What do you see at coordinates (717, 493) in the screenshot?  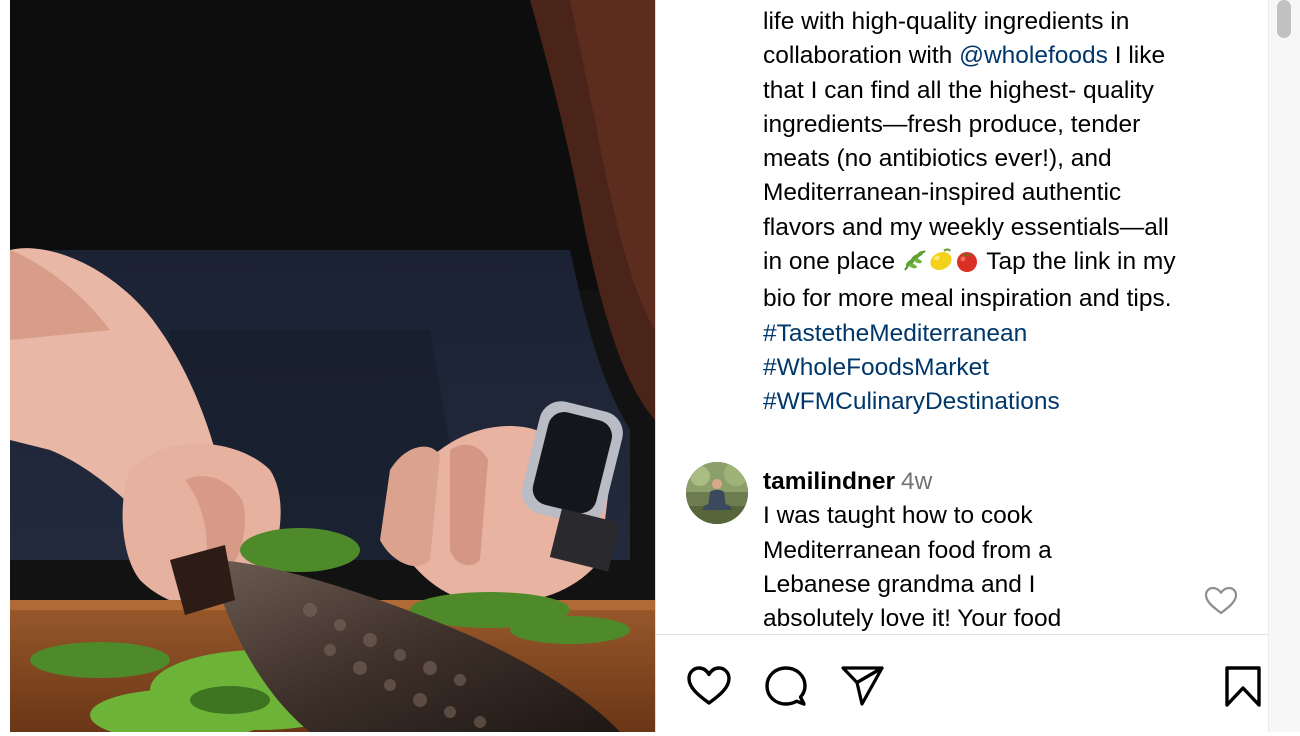 I see `avatar` at bounding box center [717, 493].